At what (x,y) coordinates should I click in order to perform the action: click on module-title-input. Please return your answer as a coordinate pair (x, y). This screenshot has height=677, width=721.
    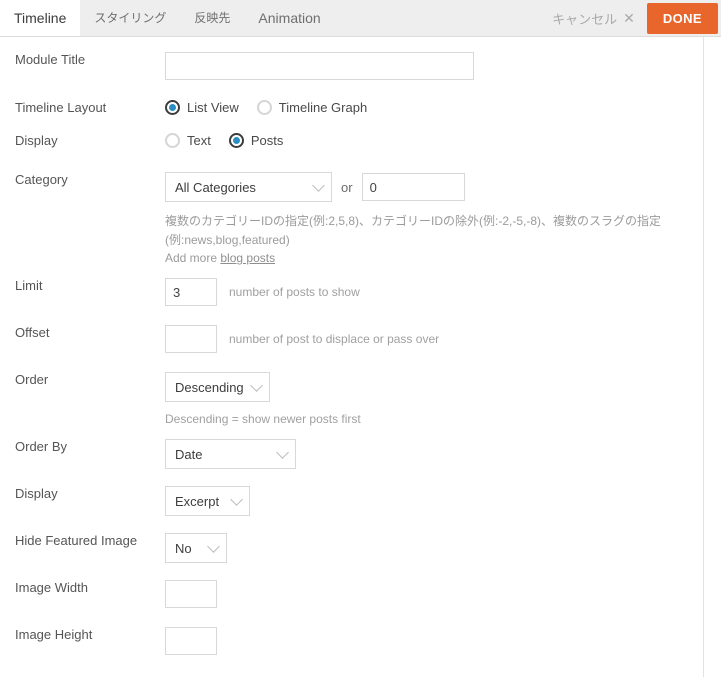
    Looking at the image, I should click on (319, 66).